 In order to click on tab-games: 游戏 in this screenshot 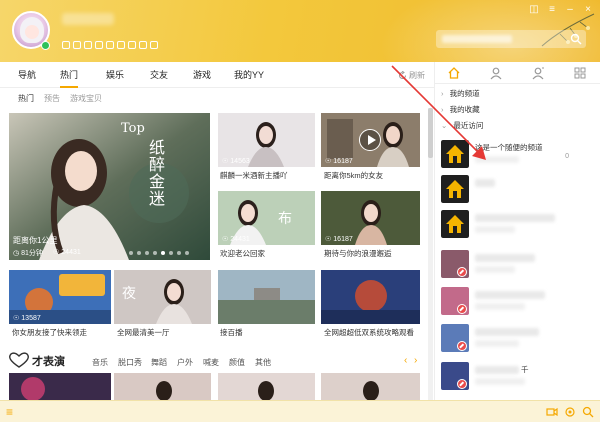, I will do `click(202, 75)`.